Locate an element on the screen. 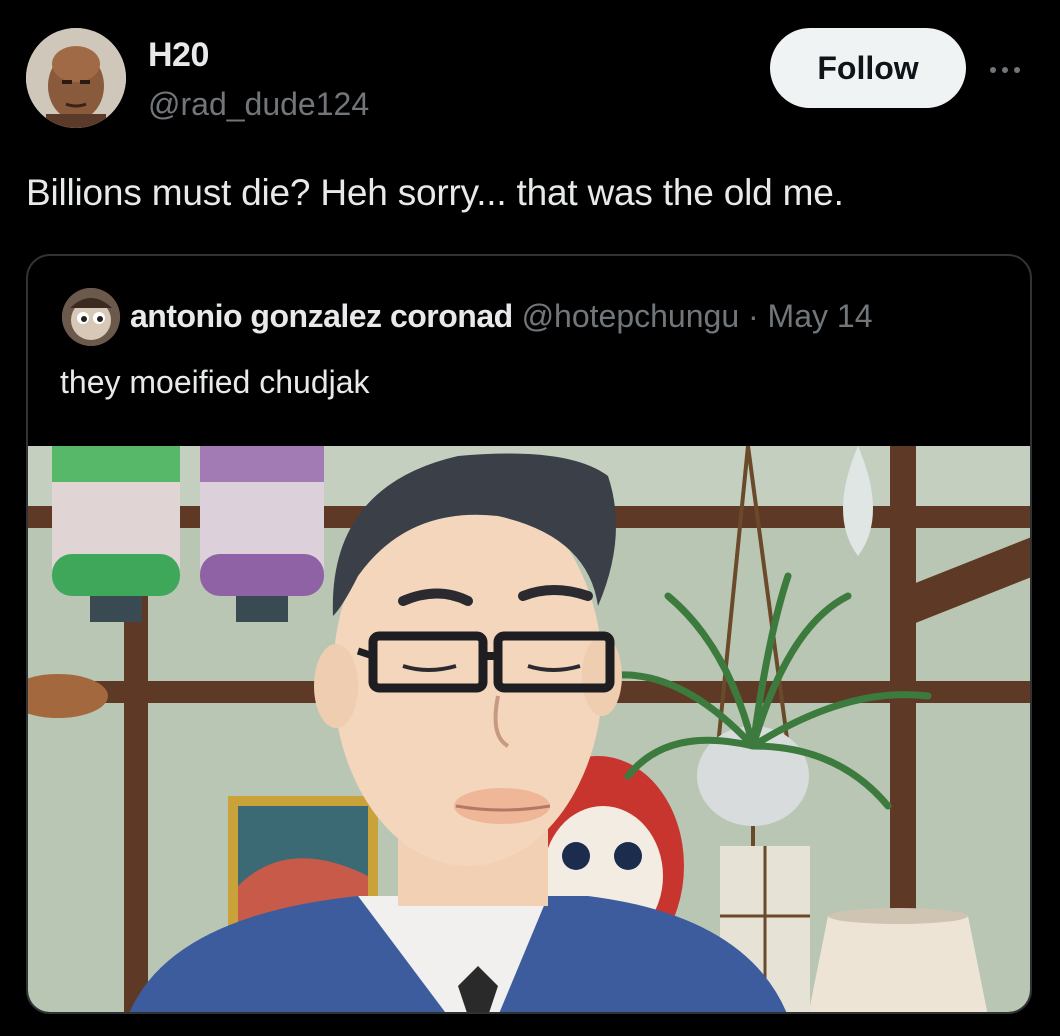 This screenshot has height=1036, width=1060. quoted-handle: @hotepchungu is located at coordinates (631, 316).